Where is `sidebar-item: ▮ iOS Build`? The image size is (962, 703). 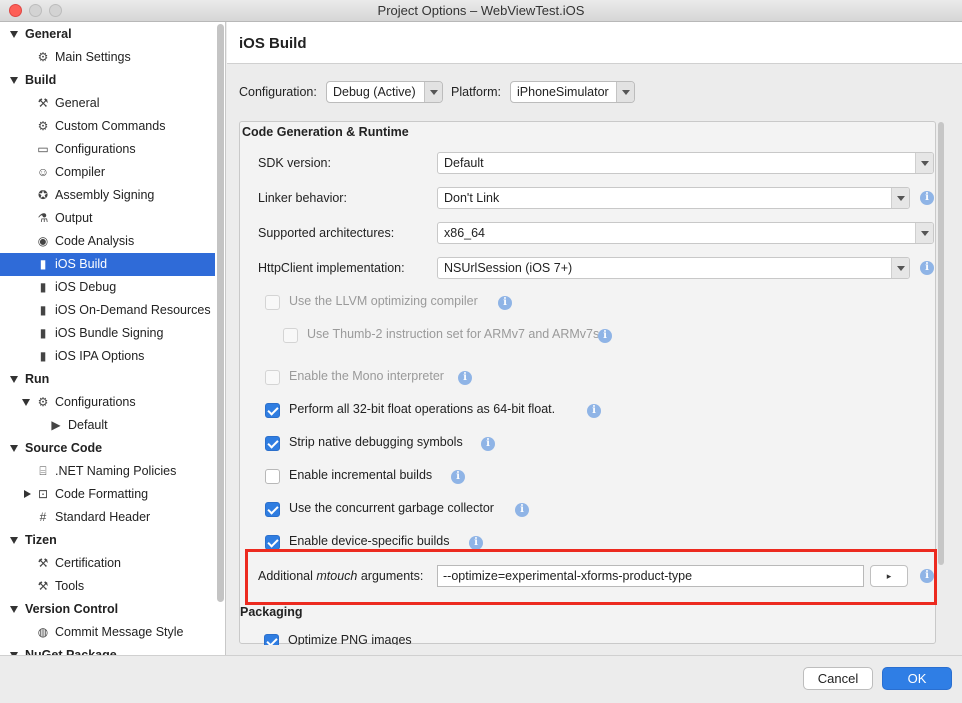
sidebar-item: ▮ iOS Build is located at coordinates (107, 264).